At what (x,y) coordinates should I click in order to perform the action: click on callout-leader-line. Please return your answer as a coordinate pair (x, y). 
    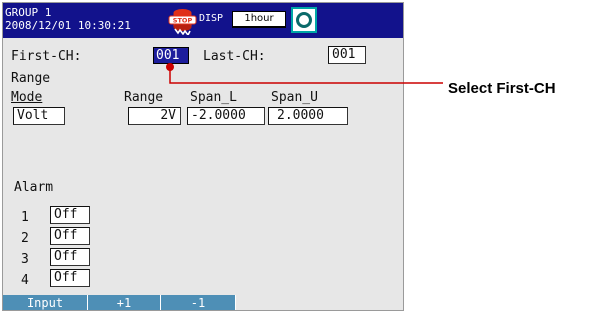
    Looking at the image, I should click on (304, 73).